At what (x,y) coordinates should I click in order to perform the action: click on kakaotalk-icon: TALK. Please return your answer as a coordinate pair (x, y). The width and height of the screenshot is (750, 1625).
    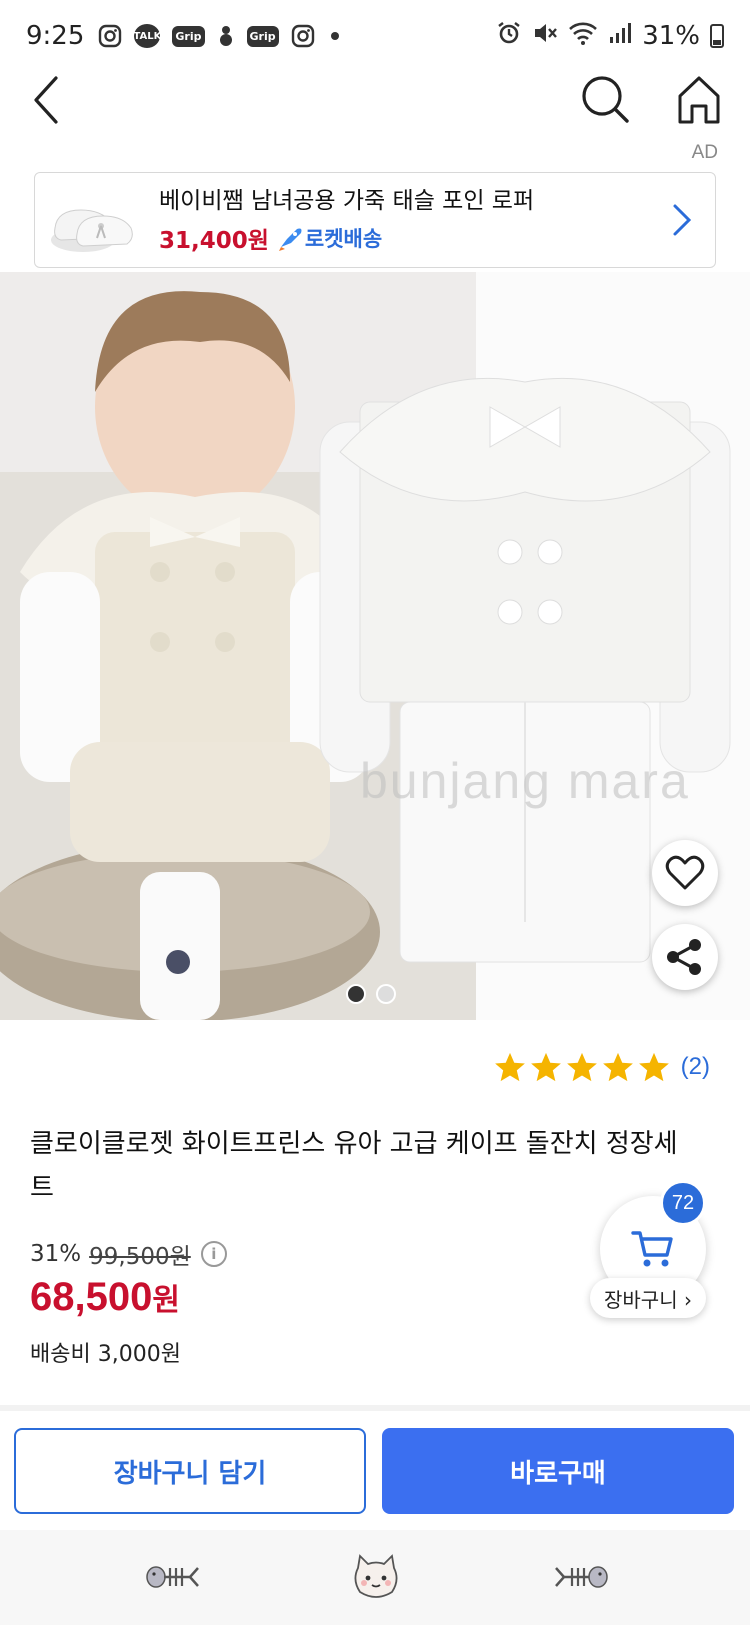
    Looking at the image, I should click on (147, 36).